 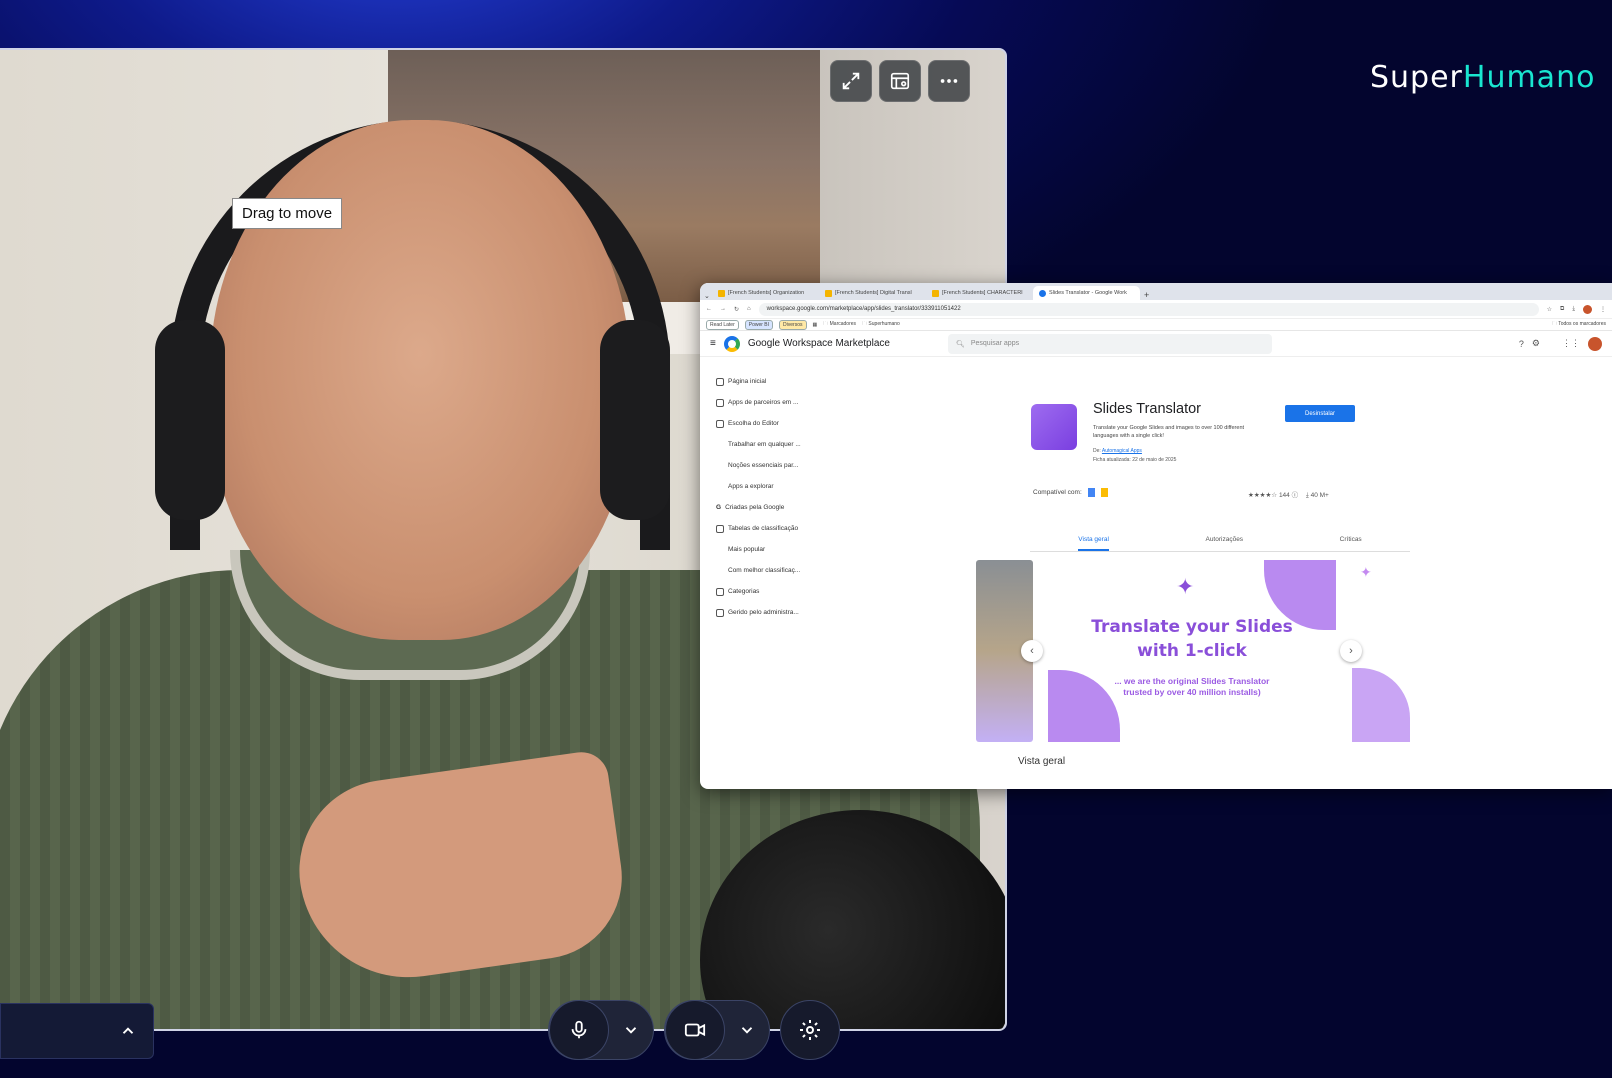 What do you see at coordinates (839, 325) in the screenshot?
I see `bookmark-folder: 🗀 Marcadores` at bounding box center [839, 325].